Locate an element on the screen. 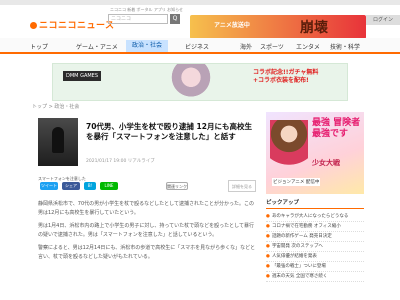  banner-character-image is located at coordinates (191, 83).